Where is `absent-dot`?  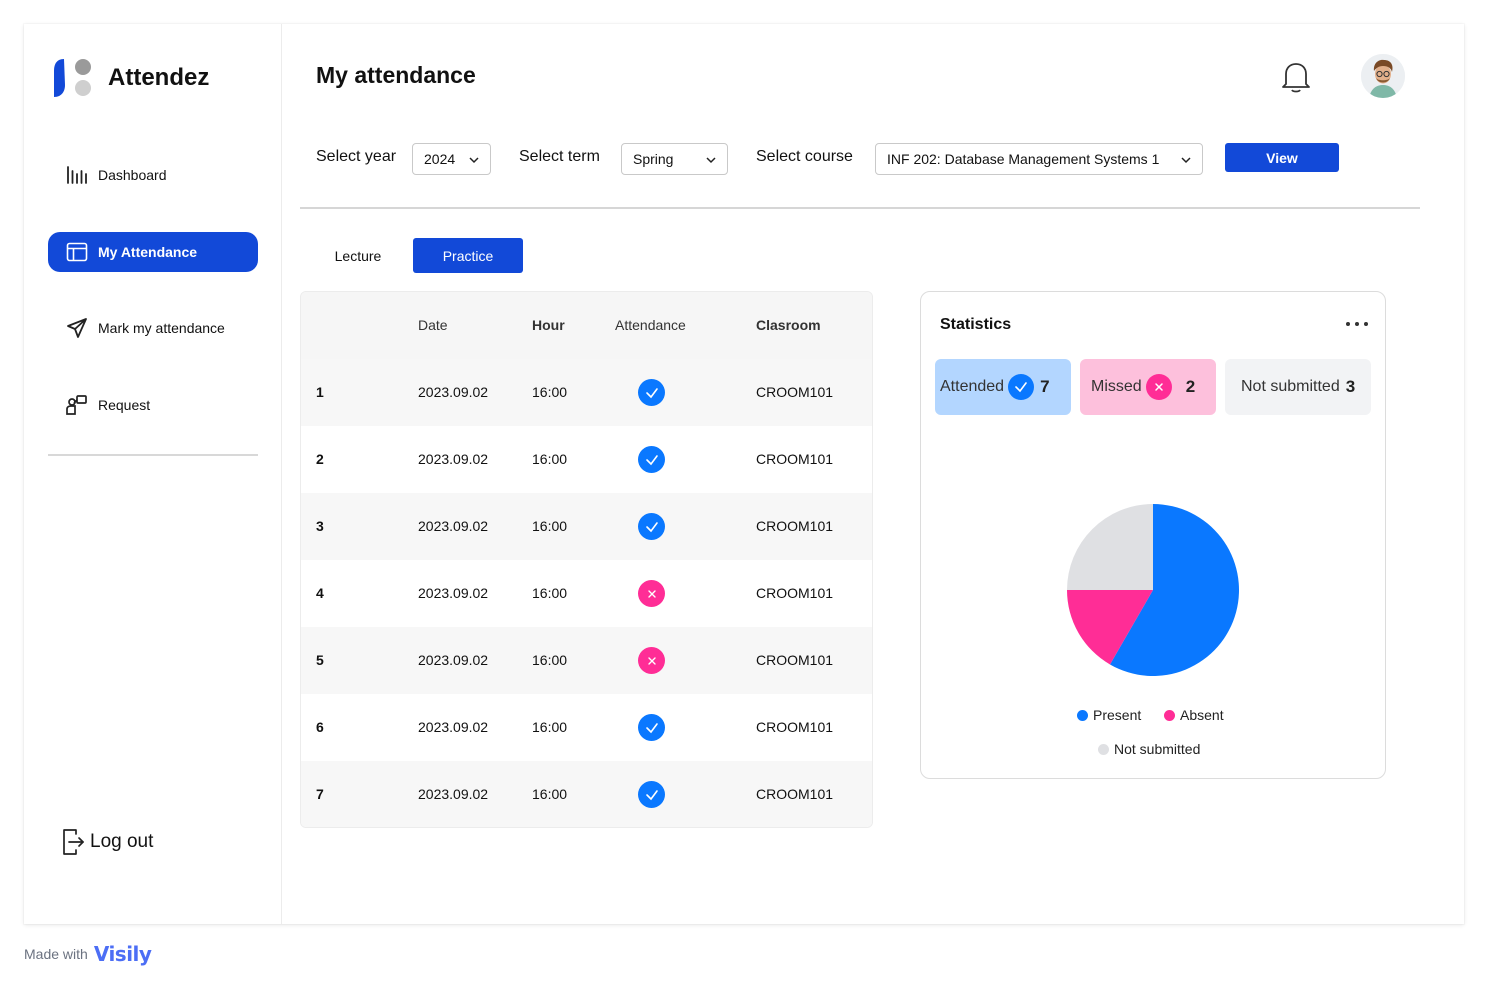 absent-dot is located at coordinates (1169, 715).